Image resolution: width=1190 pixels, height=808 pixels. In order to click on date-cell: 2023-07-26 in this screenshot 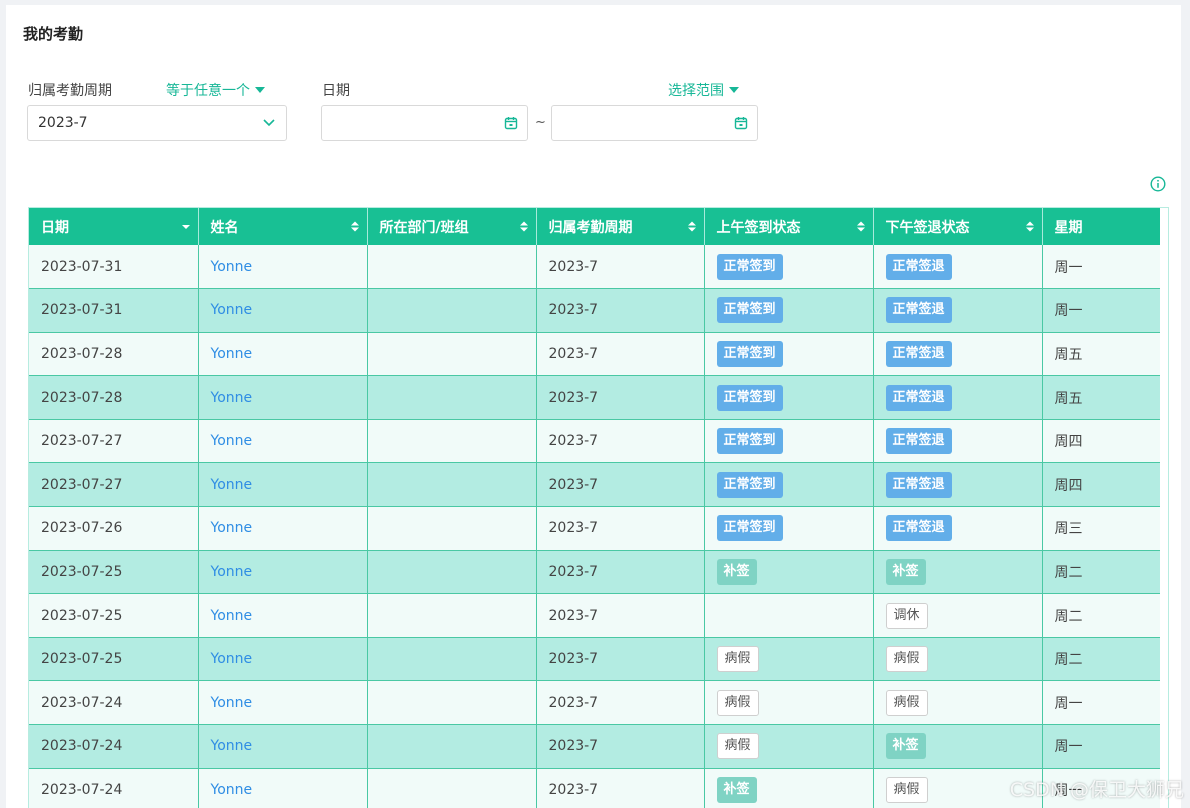, I will do `click(114, 528)`.